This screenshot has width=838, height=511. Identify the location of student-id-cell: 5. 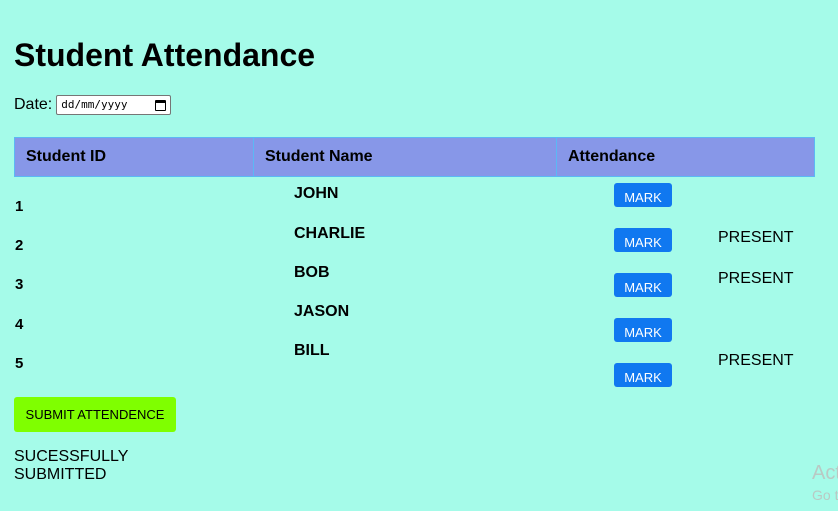
(19, 363).